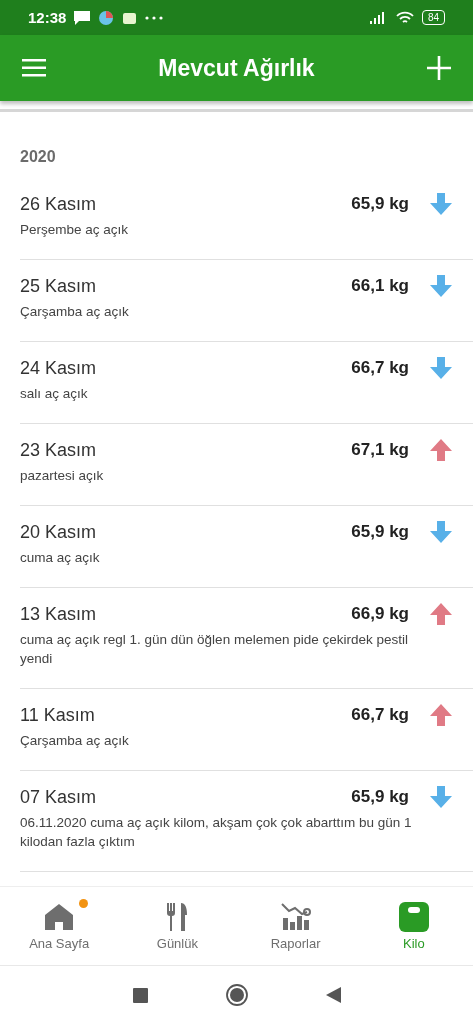 The image size is (473, 1024). What do you see at coordinates (246, 547) in the screenshot?
I see `weight-entry: 20 Kasım 65,9 kg cuma aç açık` at bounding box center [246, 547].